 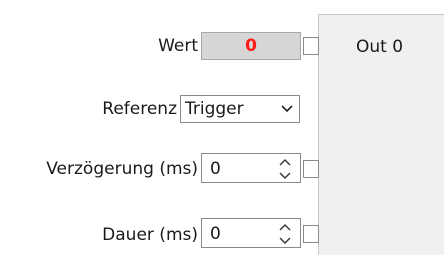 I want to click on verzoegerung-port, so click(x=311, y=169).